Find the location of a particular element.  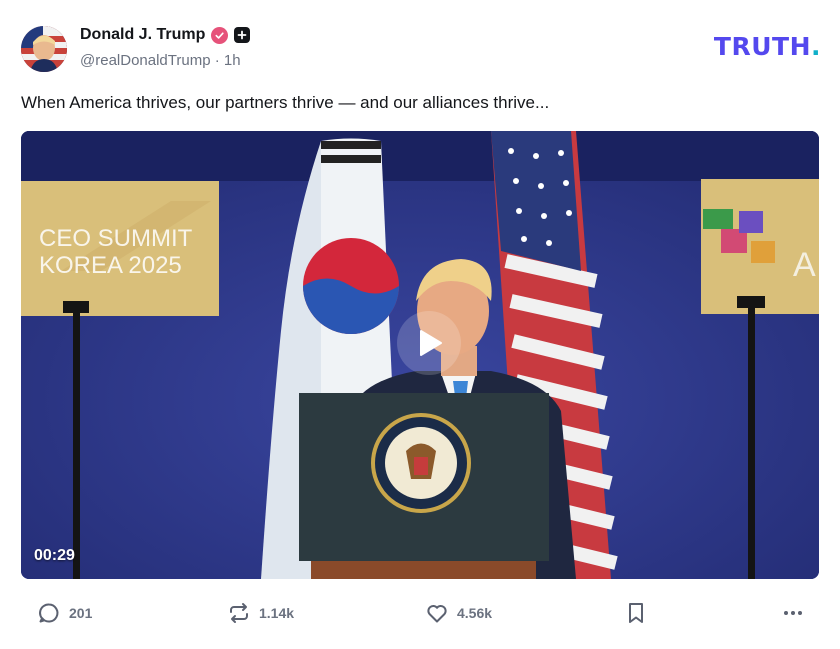

retruth-icon is located at coordinates (239, 613).